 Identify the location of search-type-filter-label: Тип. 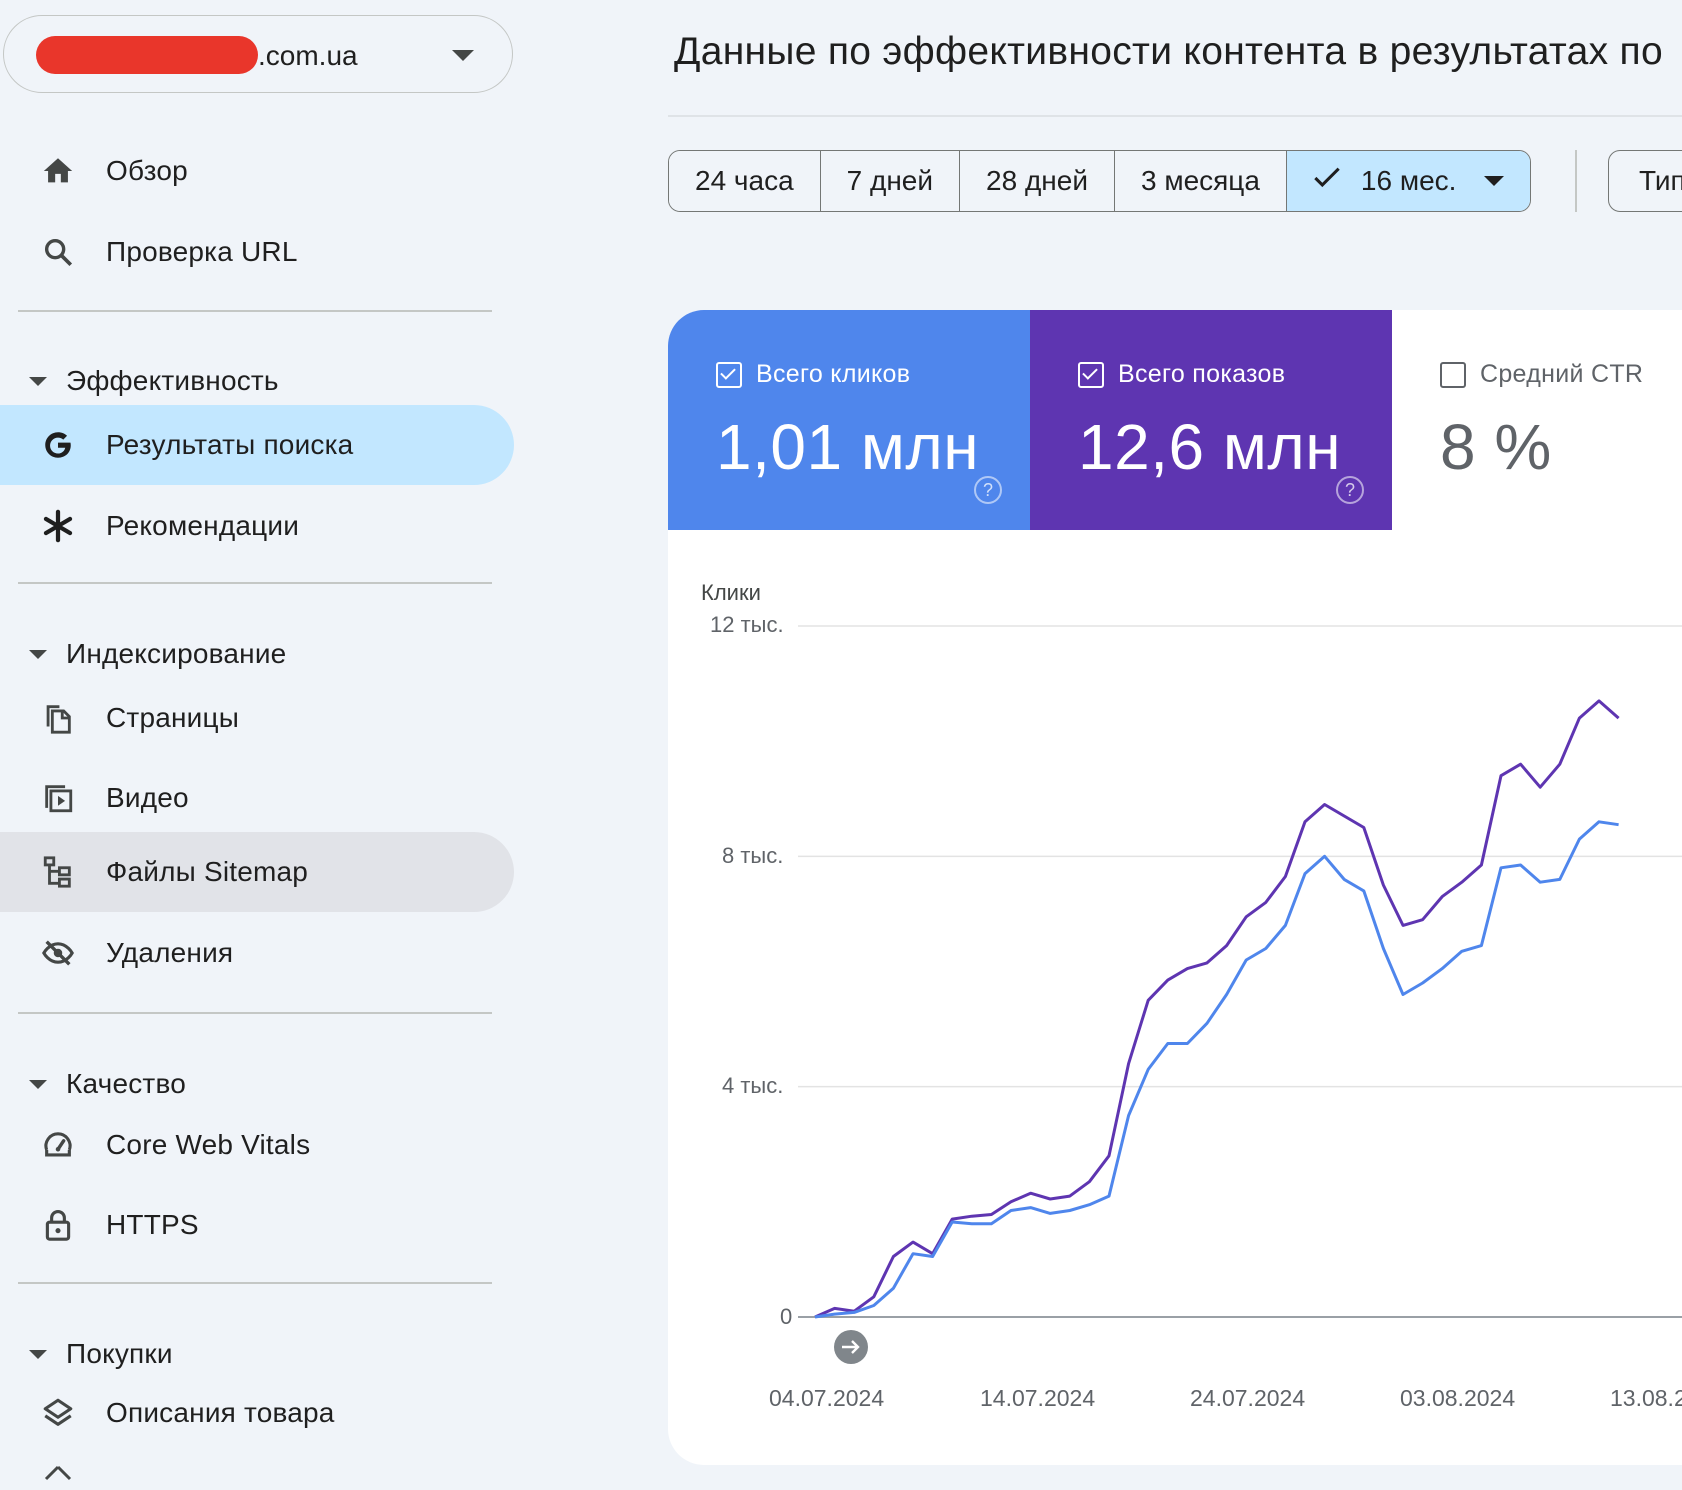
(1660, 180).